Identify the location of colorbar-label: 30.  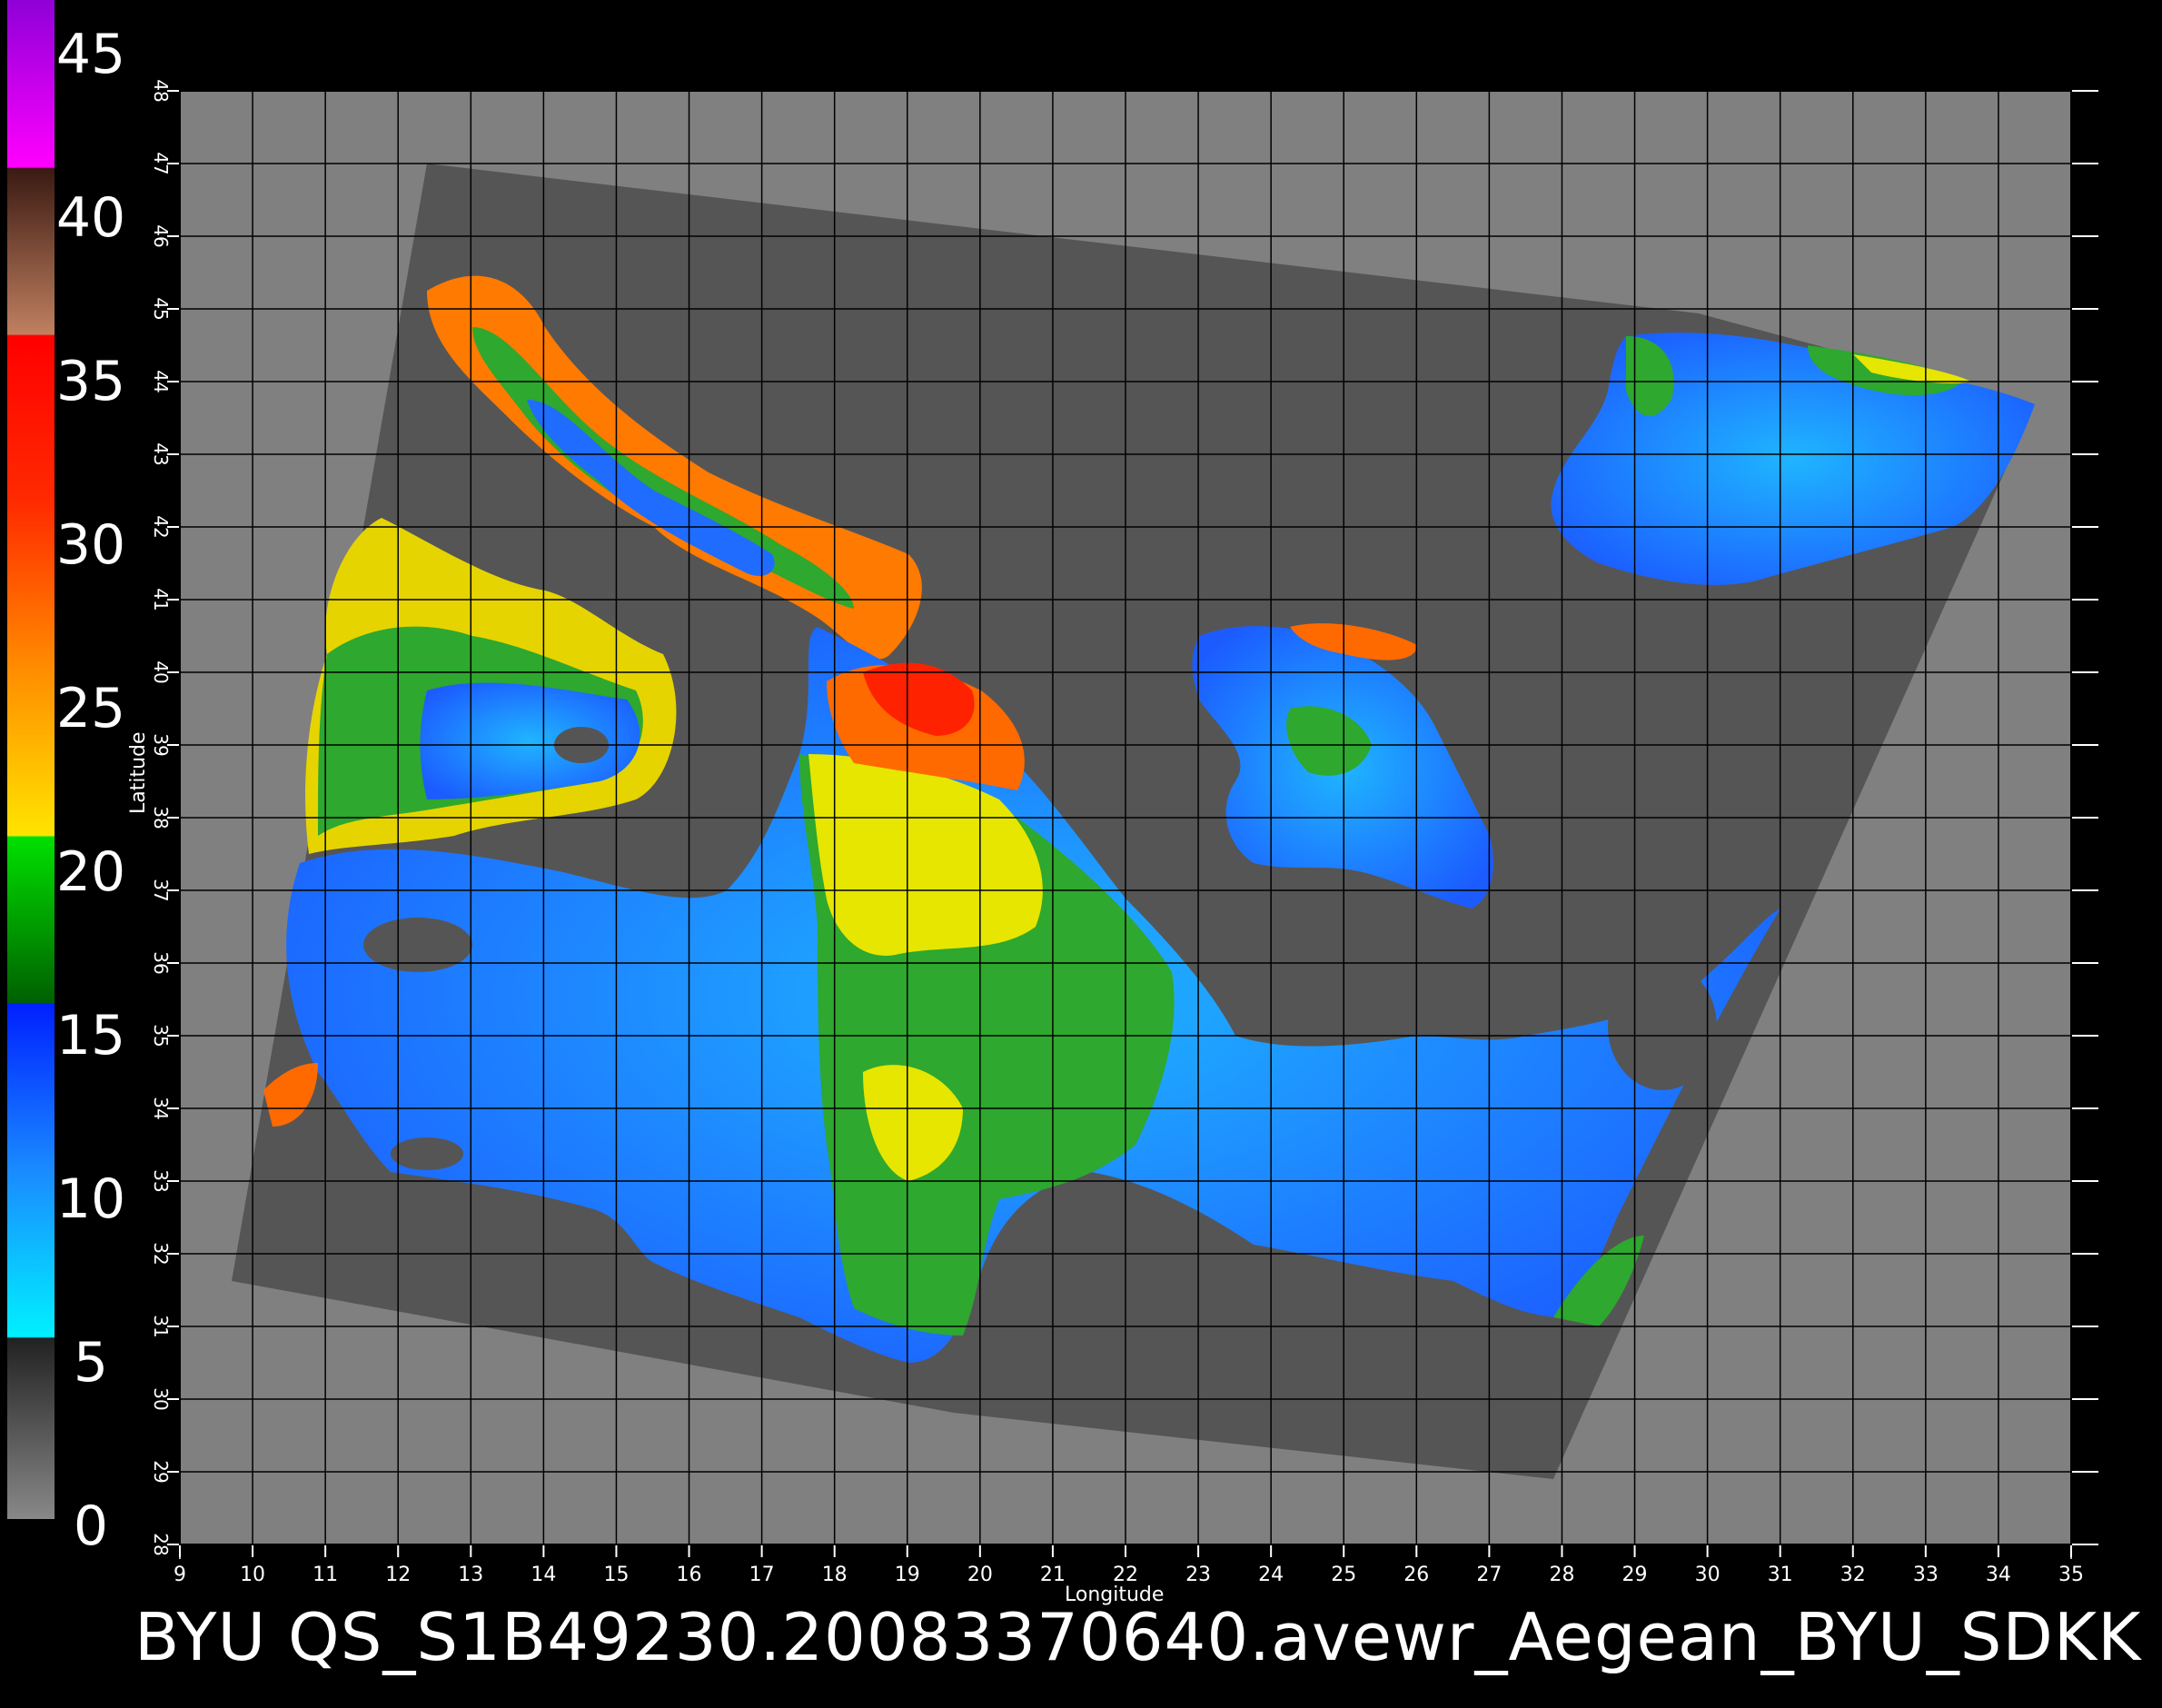
(90, 545).